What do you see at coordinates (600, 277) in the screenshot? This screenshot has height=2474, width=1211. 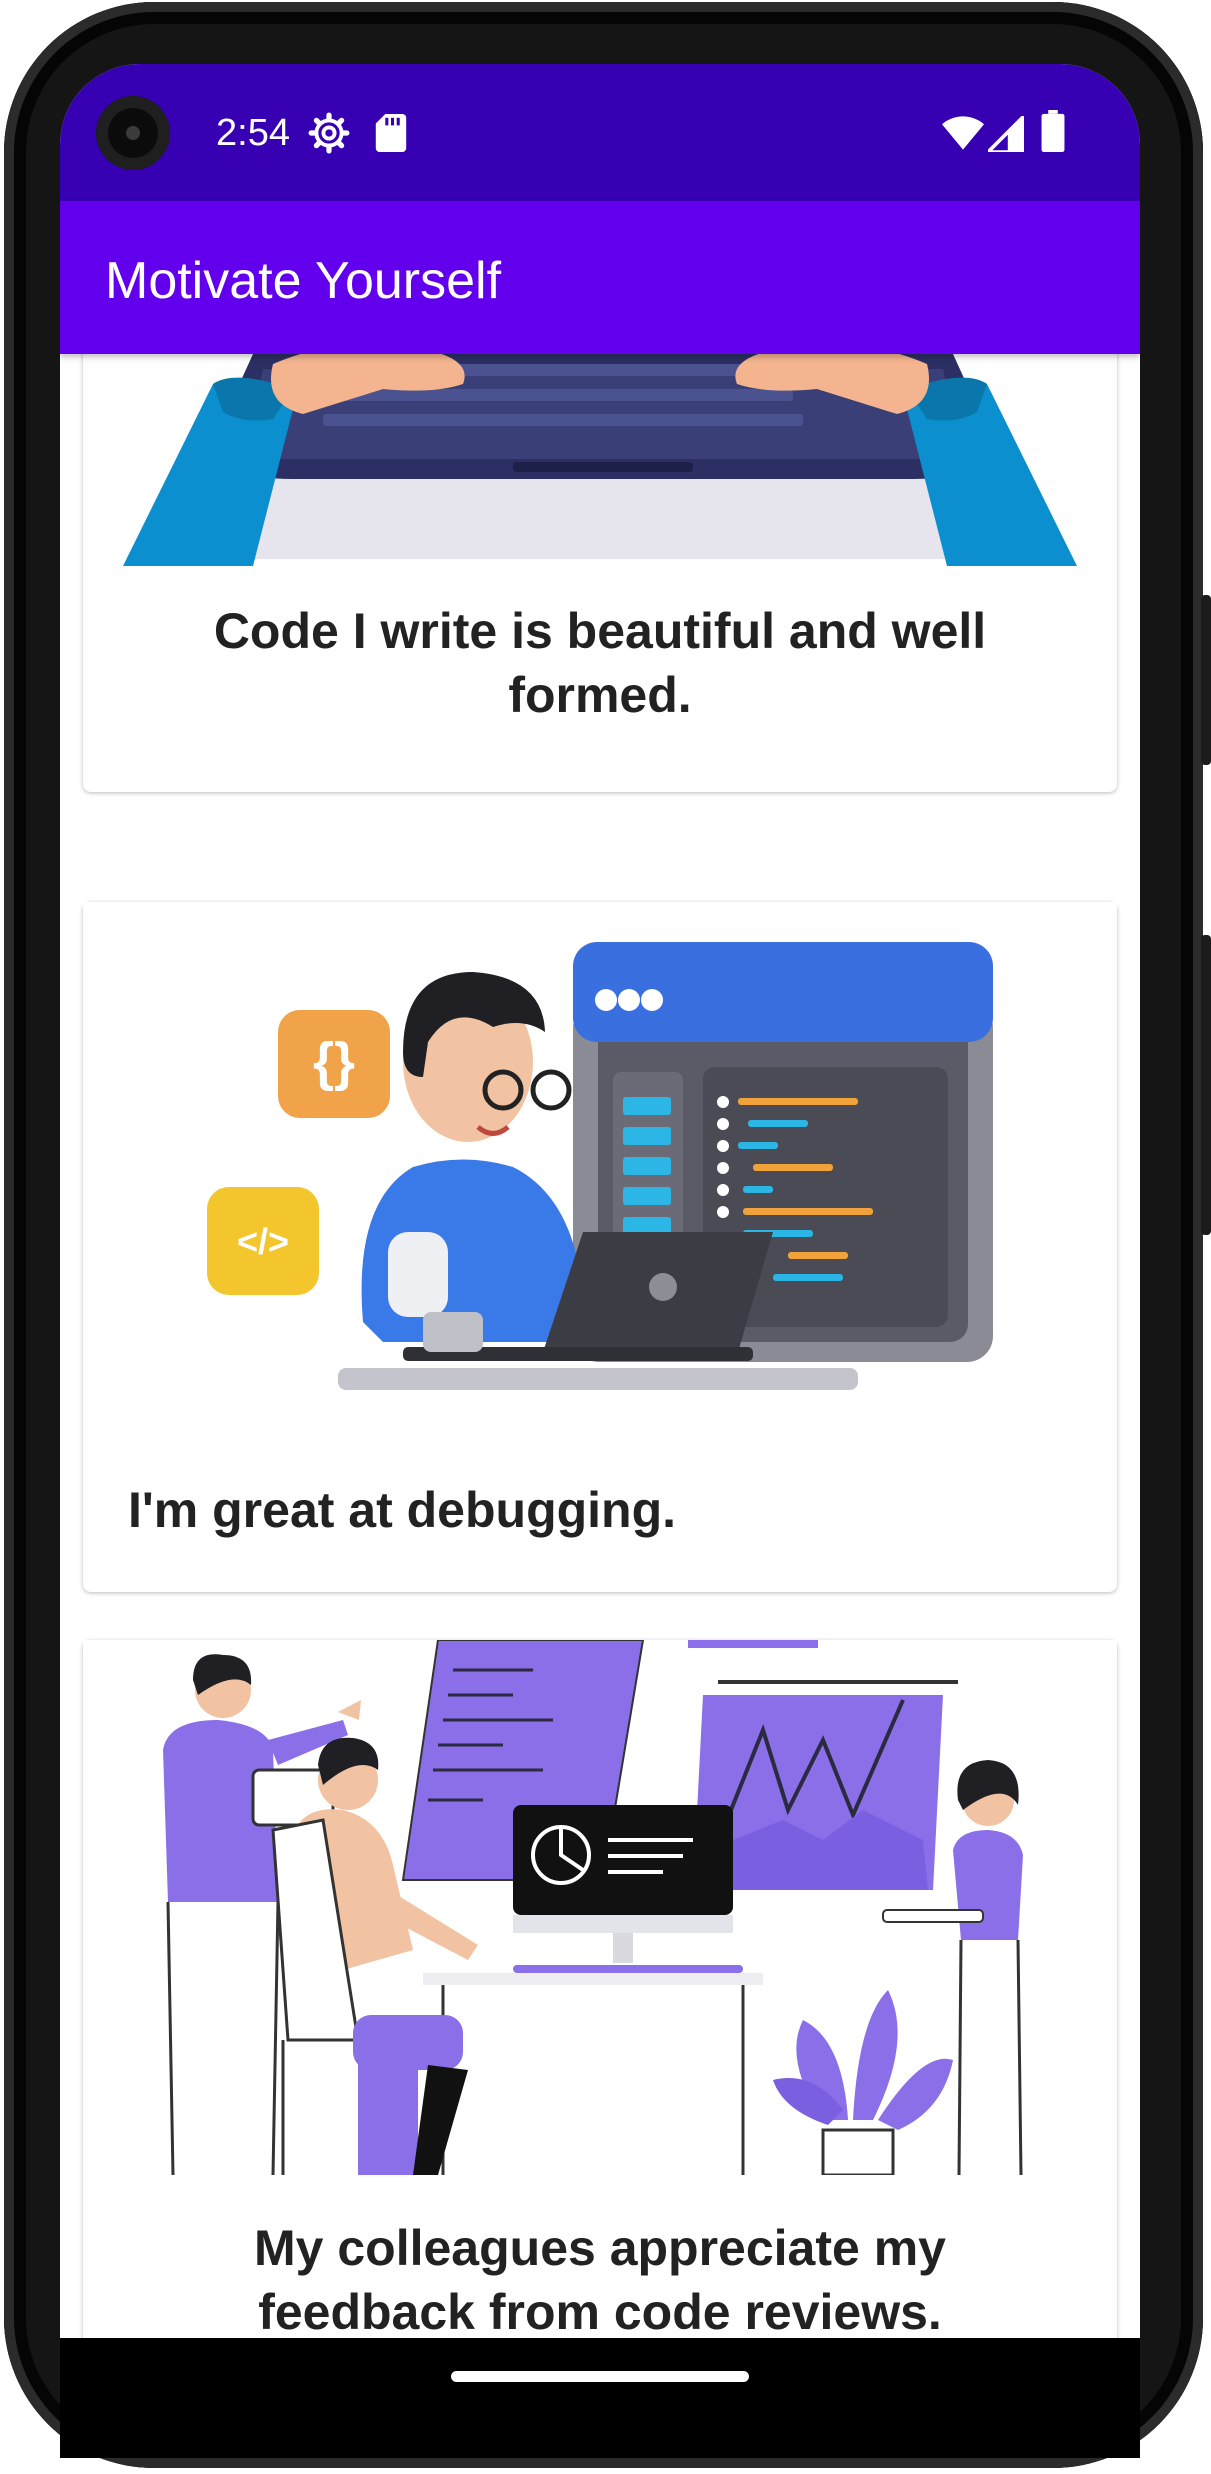 I see `app-bar: Motivate Yourself` at bounding box center [600, 277].